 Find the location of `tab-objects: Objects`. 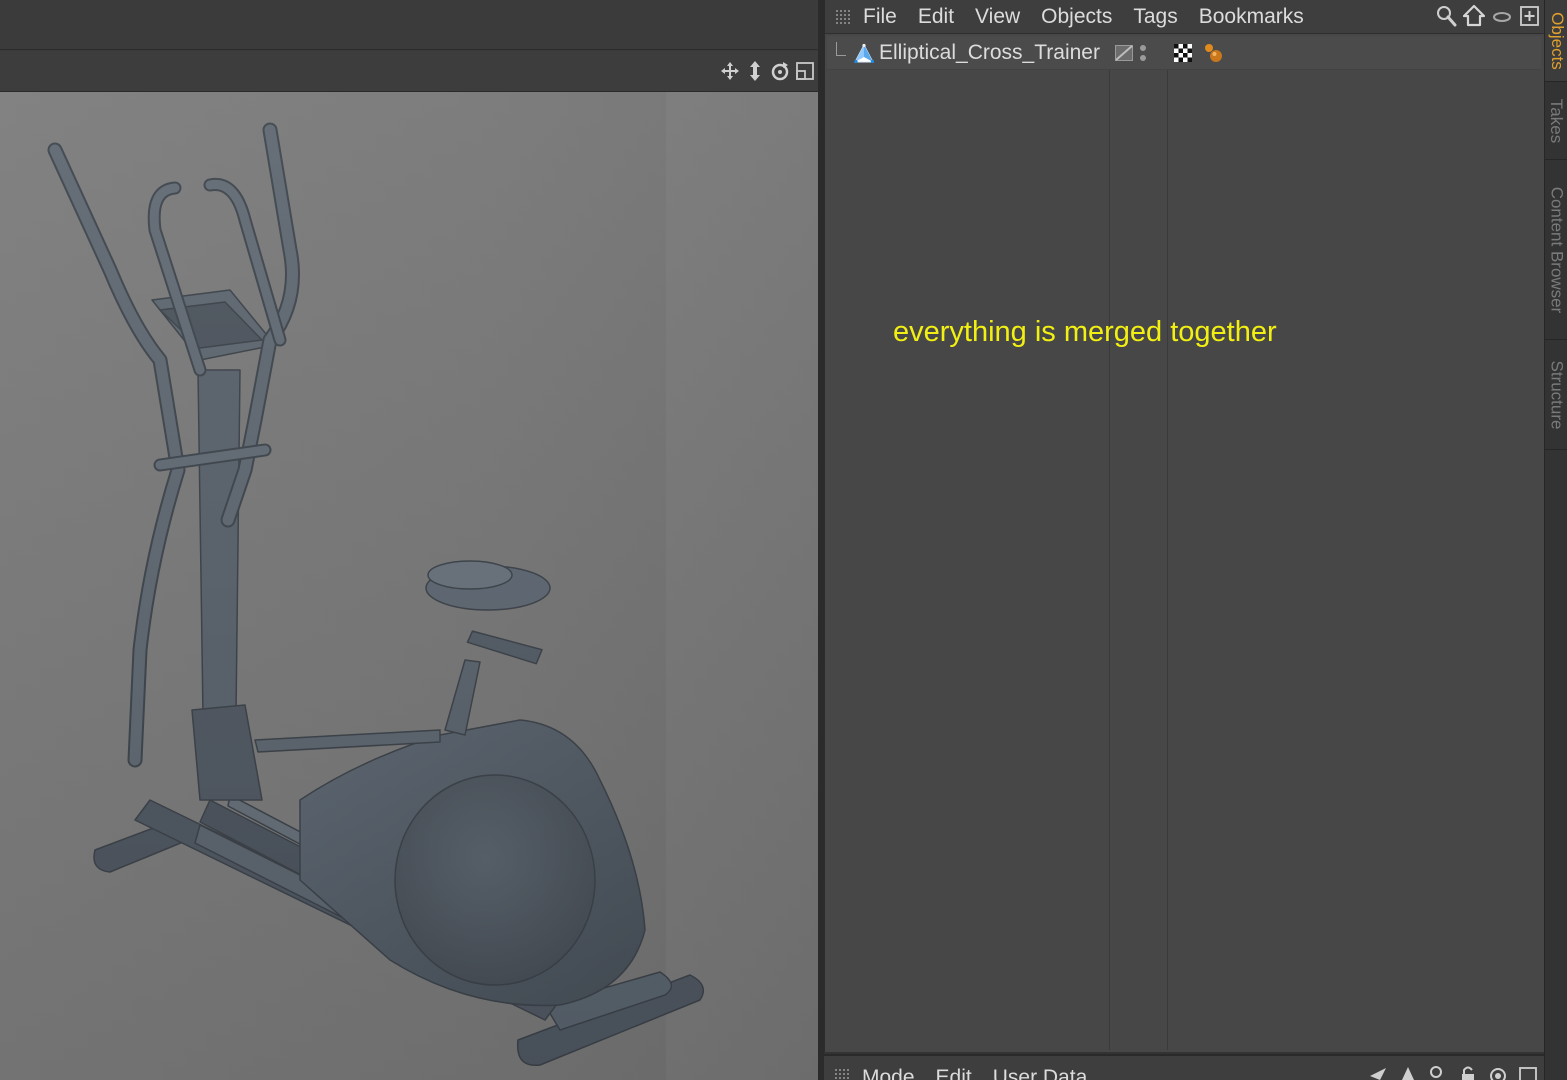

tab-objects: Objects is located at coordinates (1556, 41).